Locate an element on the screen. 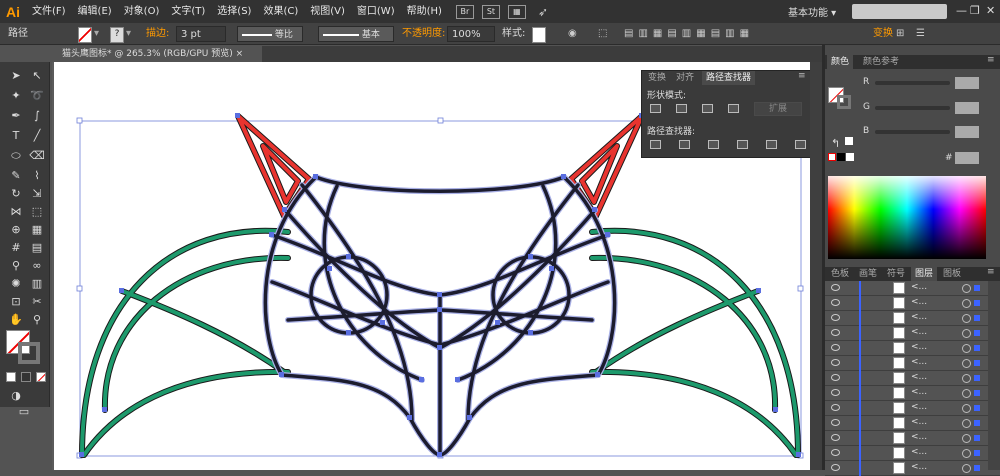  menu-window: 窗口(W) is located at coordinates (376, 11).